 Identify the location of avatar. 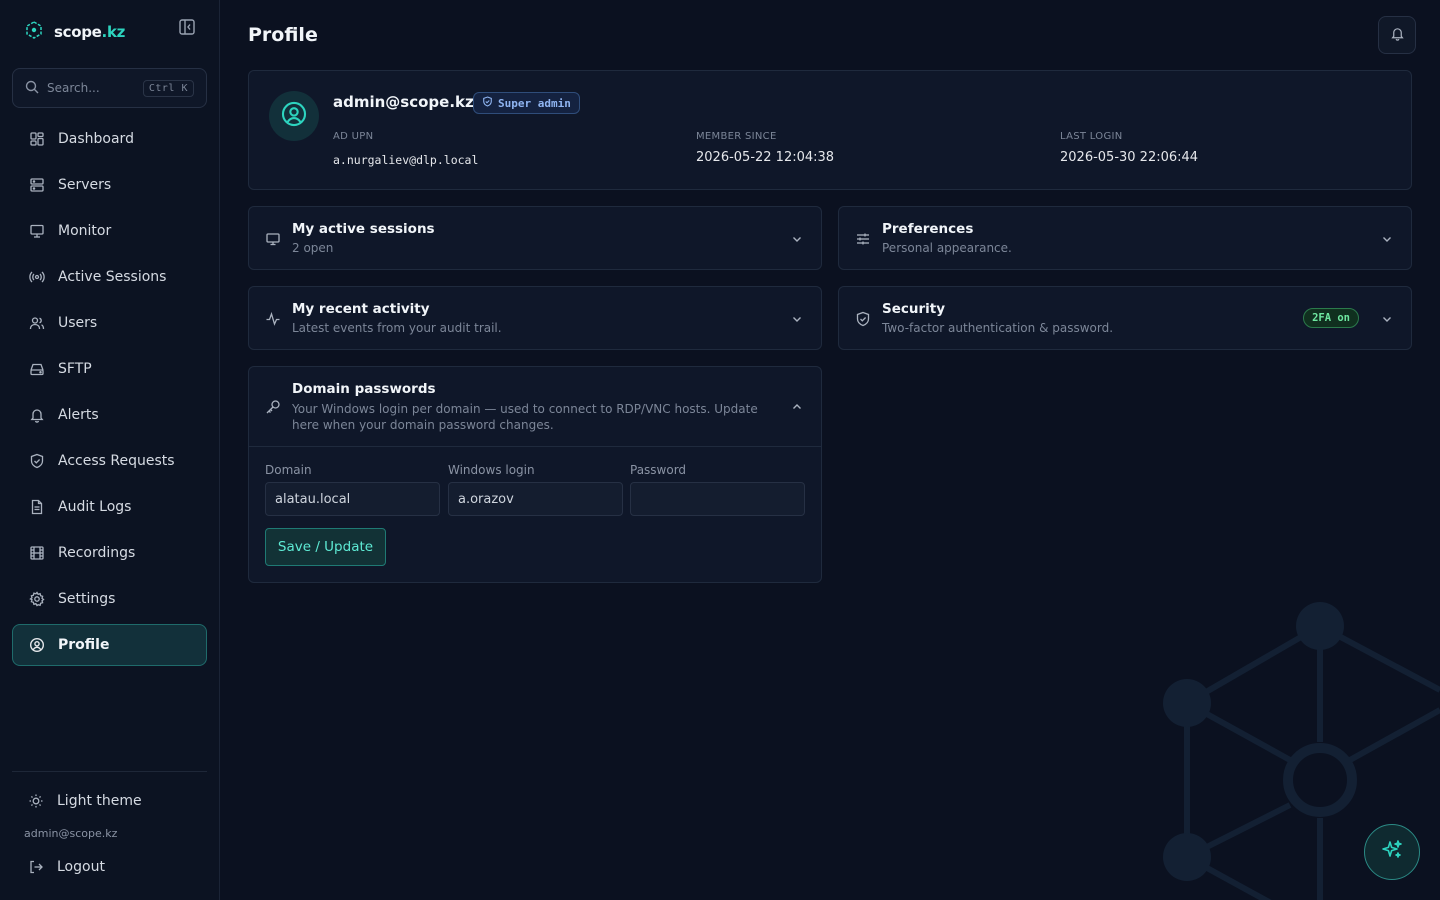
(294, 116).